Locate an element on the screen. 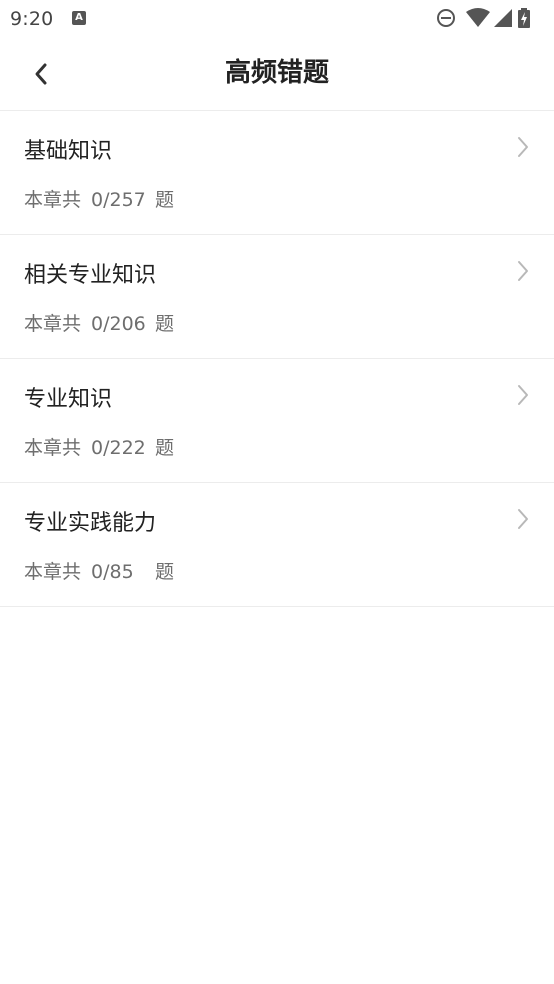 This screenshot has height=984, width=554. battery-charging-icon is located at coordinates (524, 18).